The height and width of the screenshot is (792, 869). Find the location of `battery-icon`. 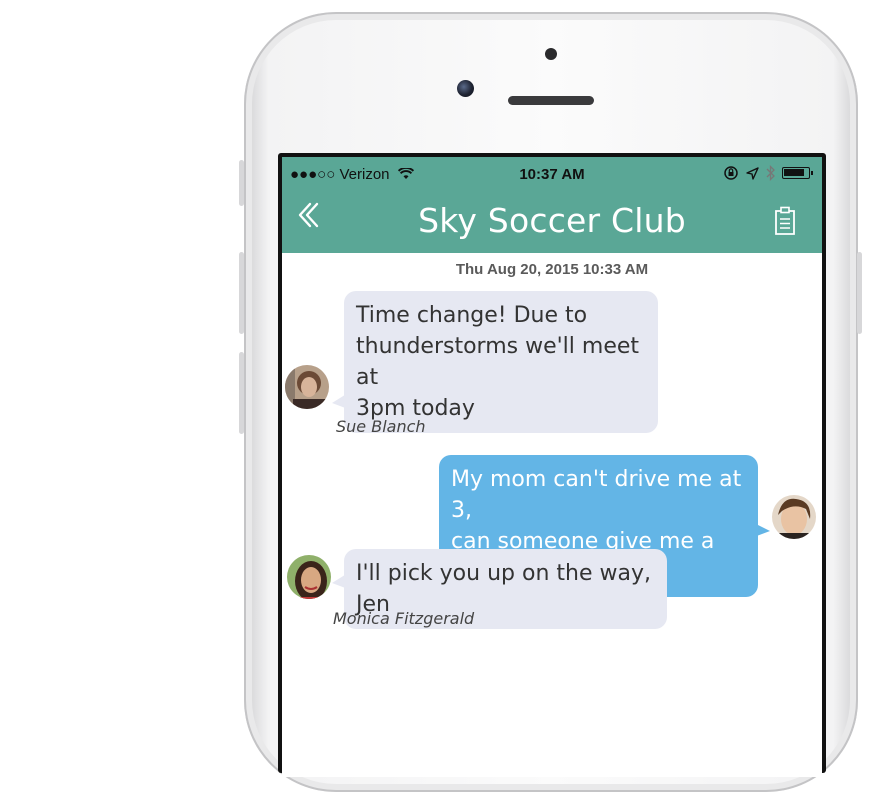

battery-icon is located at coordinates (797, 173).